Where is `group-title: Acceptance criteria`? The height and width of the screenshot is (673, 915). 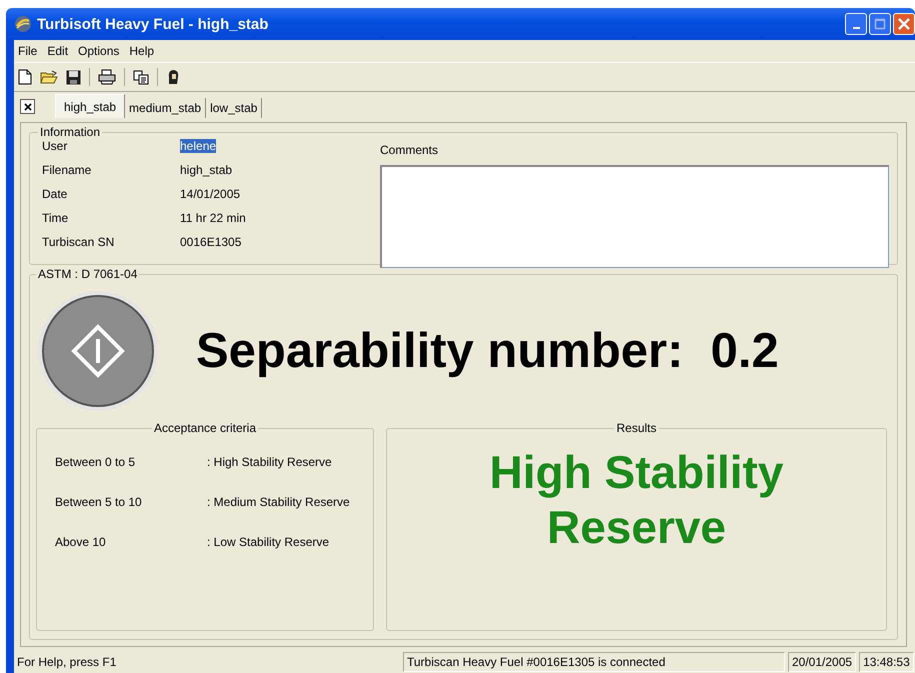
group-title: Acceptance criteria is located at coordinates (205, 428).